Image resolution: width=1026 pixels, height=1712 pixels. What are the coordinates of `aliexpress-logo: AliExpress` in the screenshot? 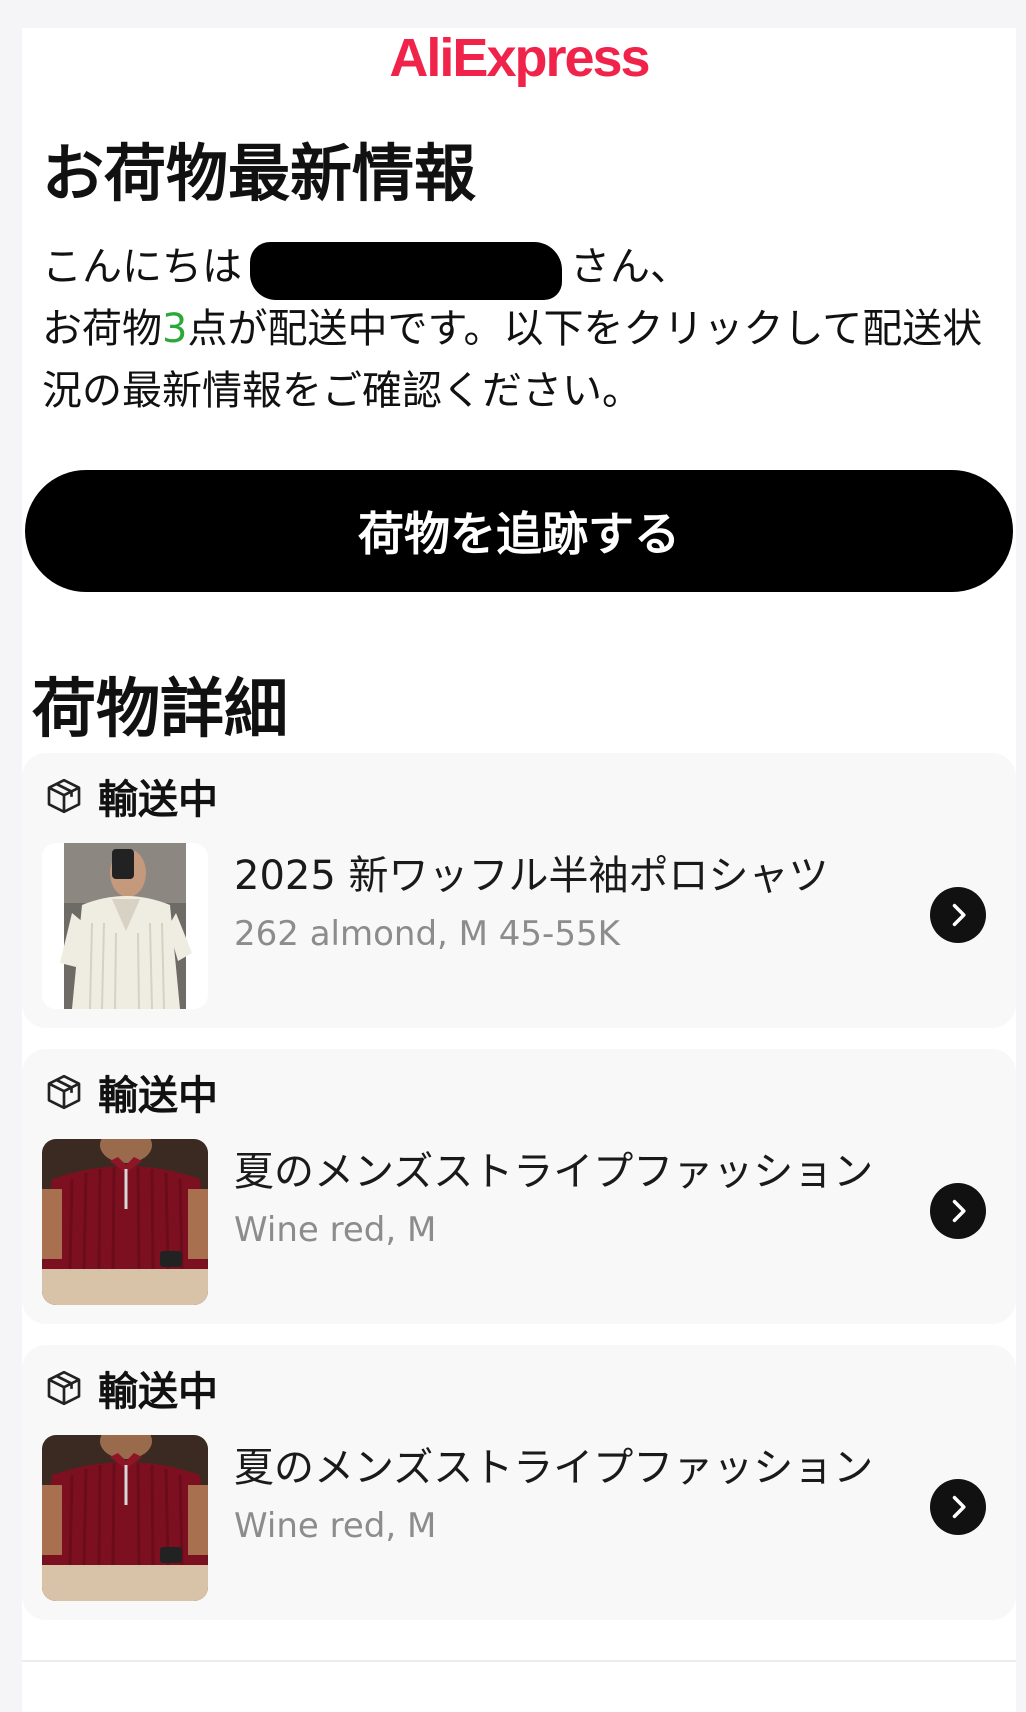 It's located at (519, 58).